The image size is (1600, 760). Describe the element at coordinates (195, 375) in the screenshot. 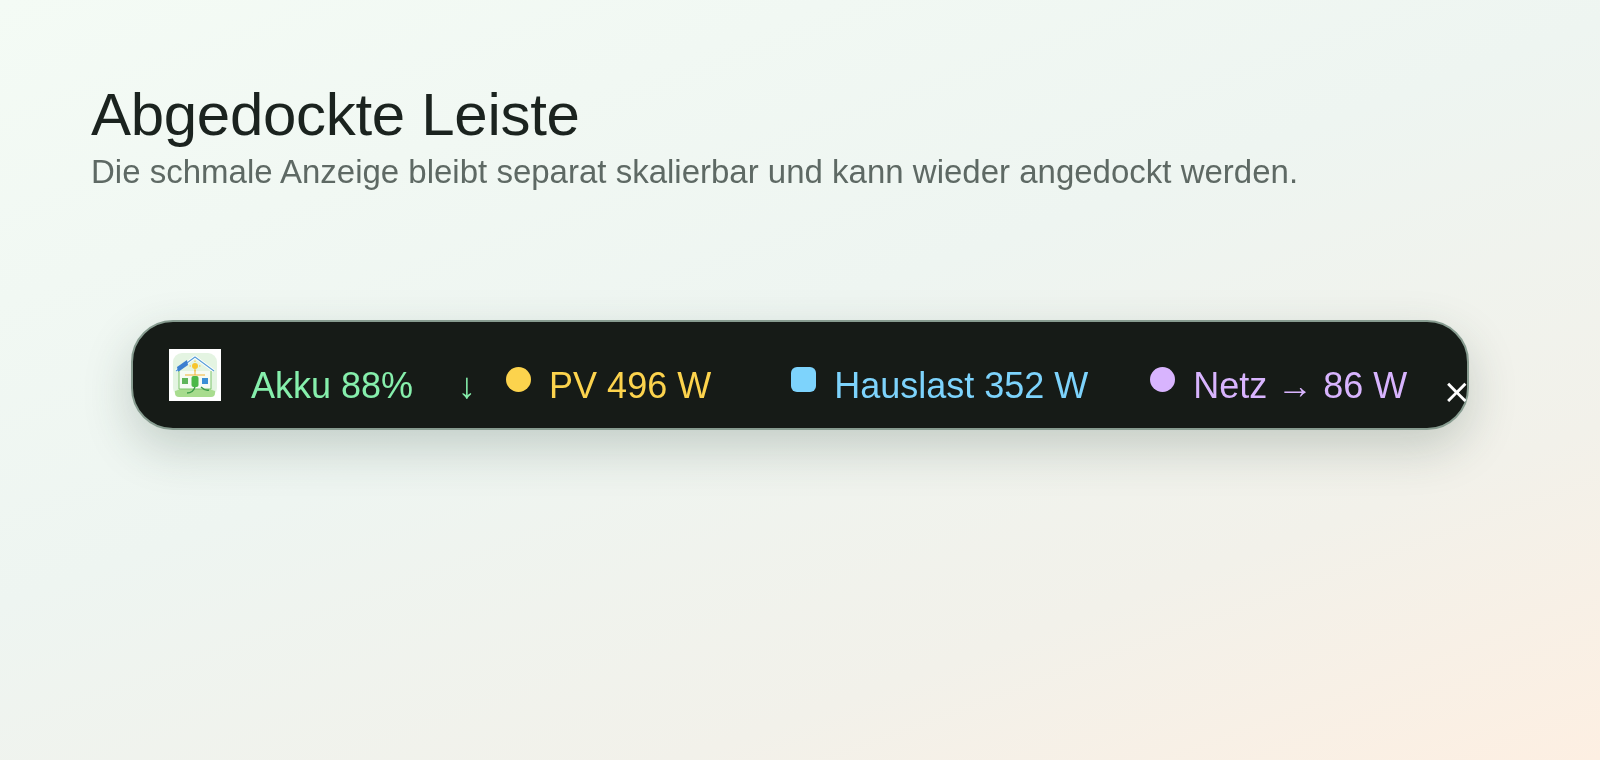

I see `house-logo-icon` at that location.